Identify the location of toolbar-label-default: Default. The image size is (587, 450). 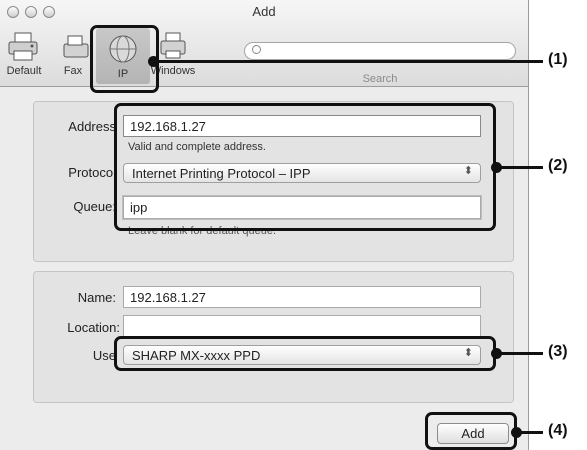
(24, 71).